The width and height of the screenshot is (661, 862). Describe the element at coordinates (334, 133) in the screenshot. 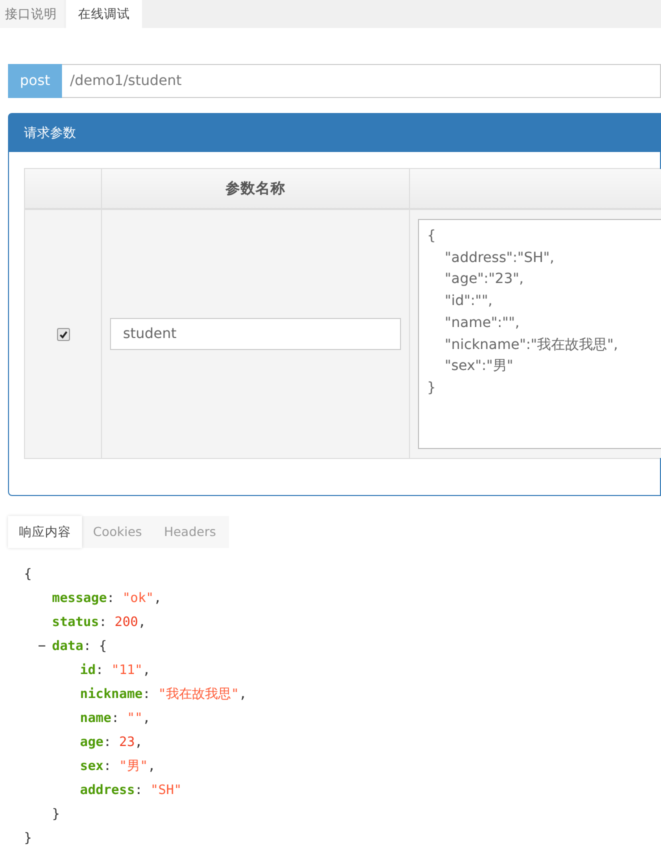

I see `panel-title: 请求参数` at that location.